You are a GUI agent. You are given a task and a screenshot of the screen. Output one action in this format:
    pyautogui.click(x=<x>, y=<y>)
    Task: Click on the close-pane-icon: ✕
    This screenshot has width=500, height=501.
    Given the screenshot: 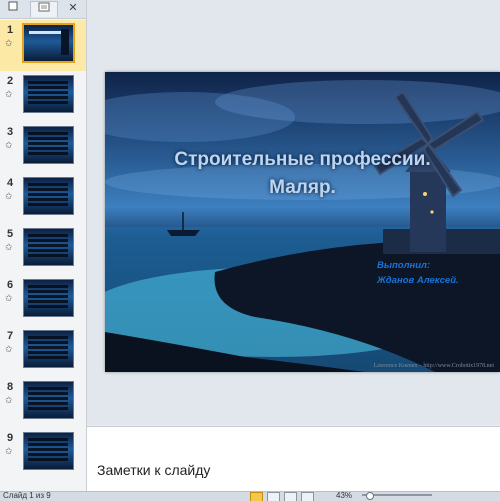 What is the action you would take?
    pyautogui.click(x=73, y=8)
    